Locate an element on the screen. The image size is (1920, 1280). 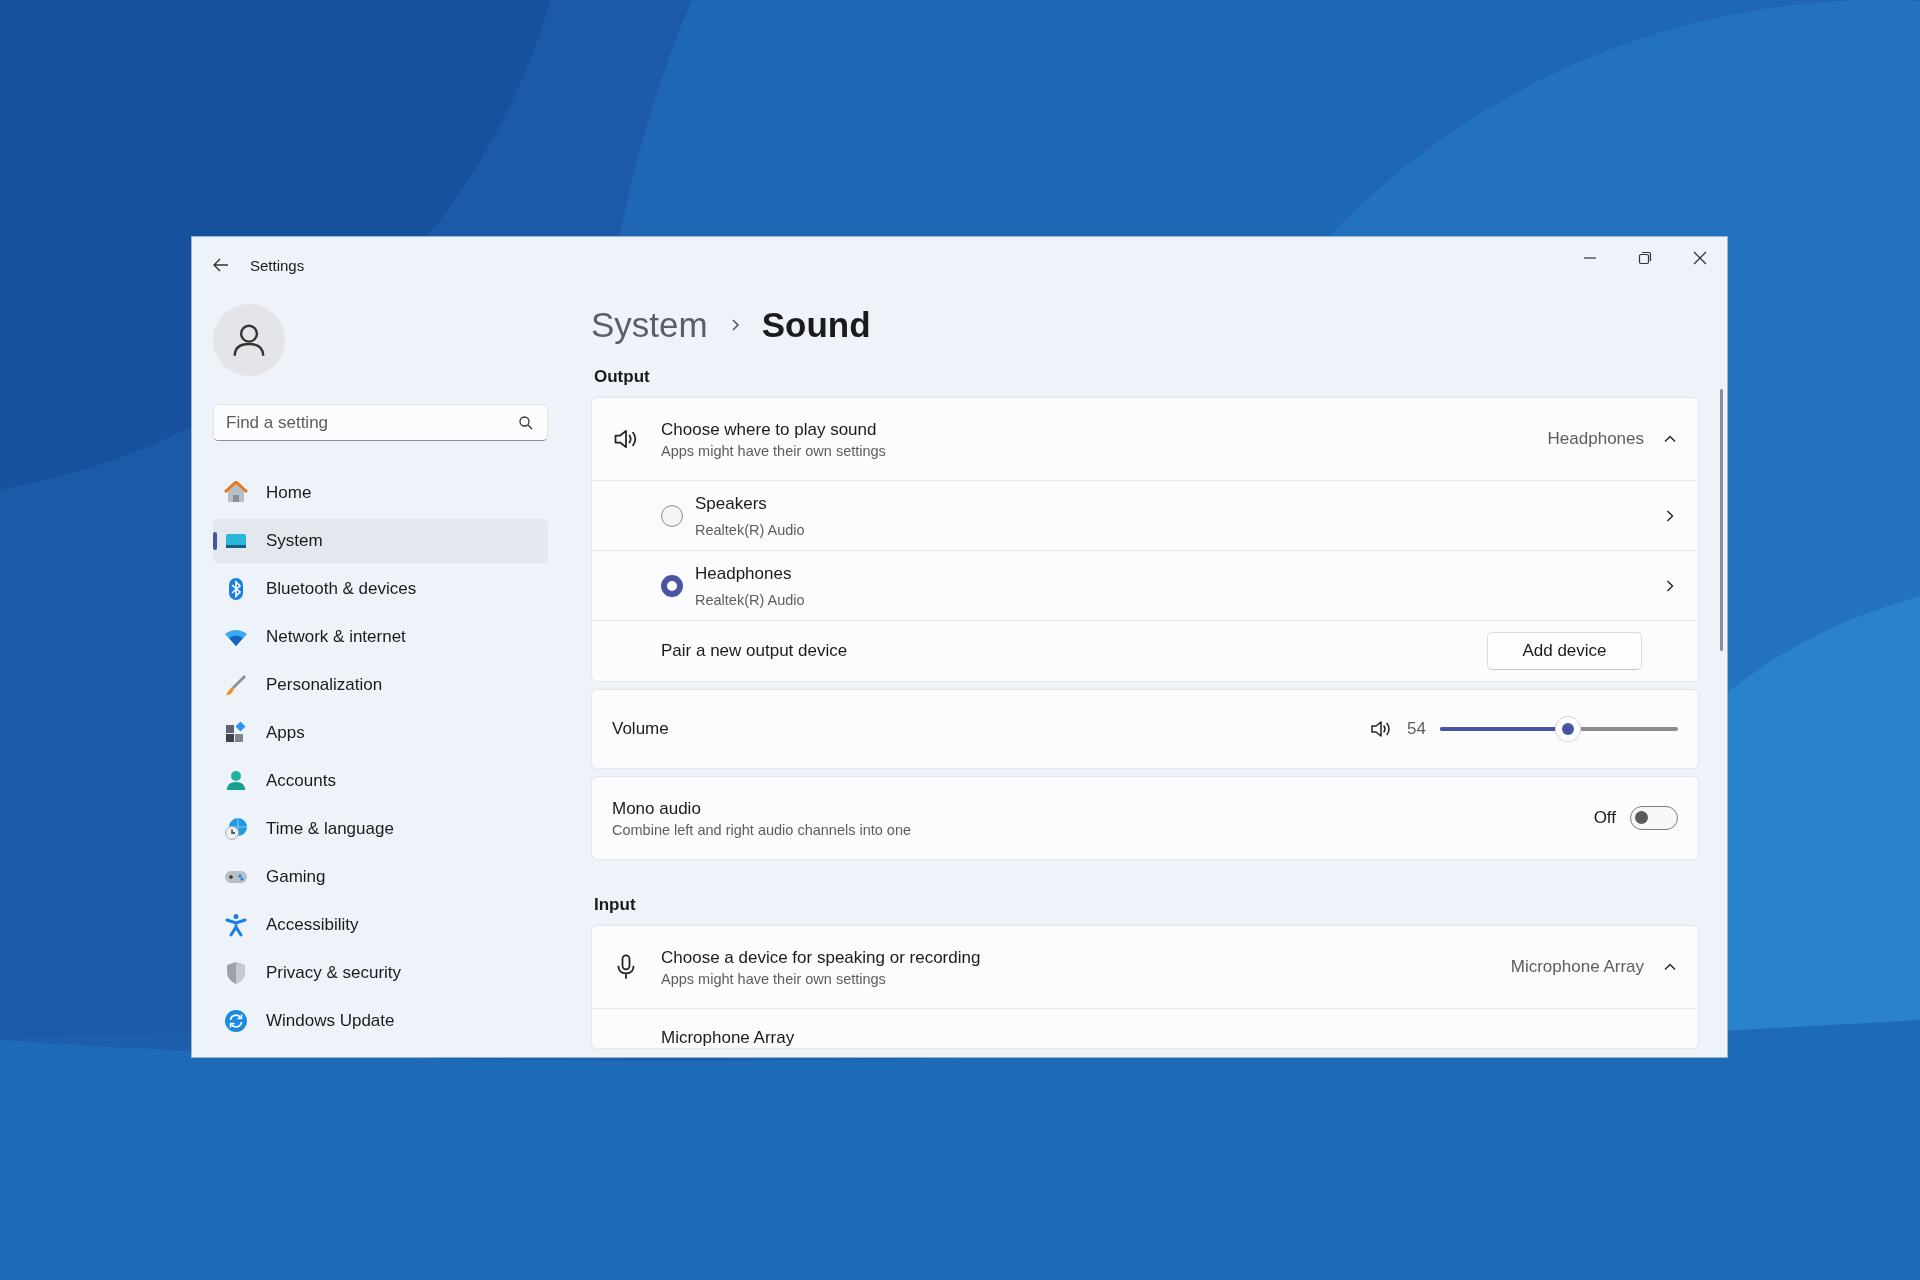
setting-title: Volume is located at coordinates (640, 729).